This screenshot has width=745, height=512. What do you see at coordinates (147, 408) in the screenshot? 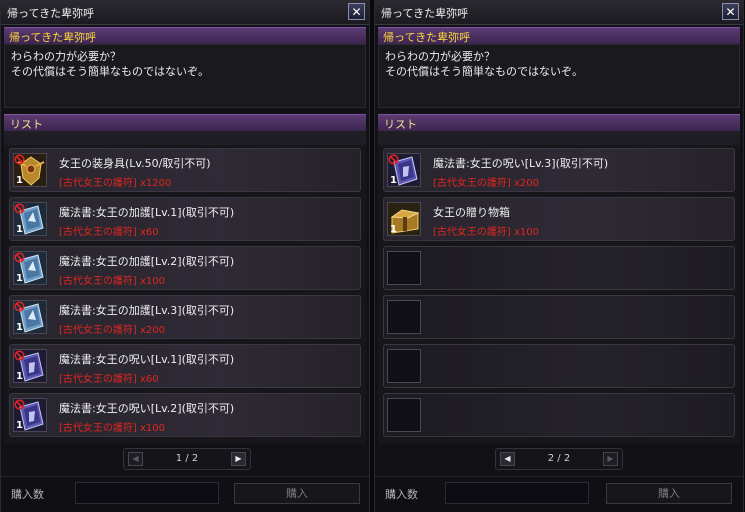
I see `item-name: 魔法書:女王の呪い[Lv.2](取引不可)` at bounding box center [147, 408].